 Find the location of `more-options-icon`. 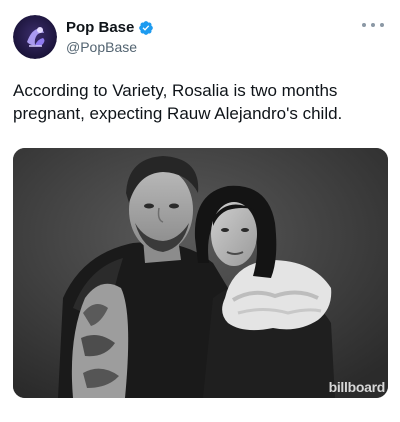

more-options-icon is located at coordinates (373, 25).